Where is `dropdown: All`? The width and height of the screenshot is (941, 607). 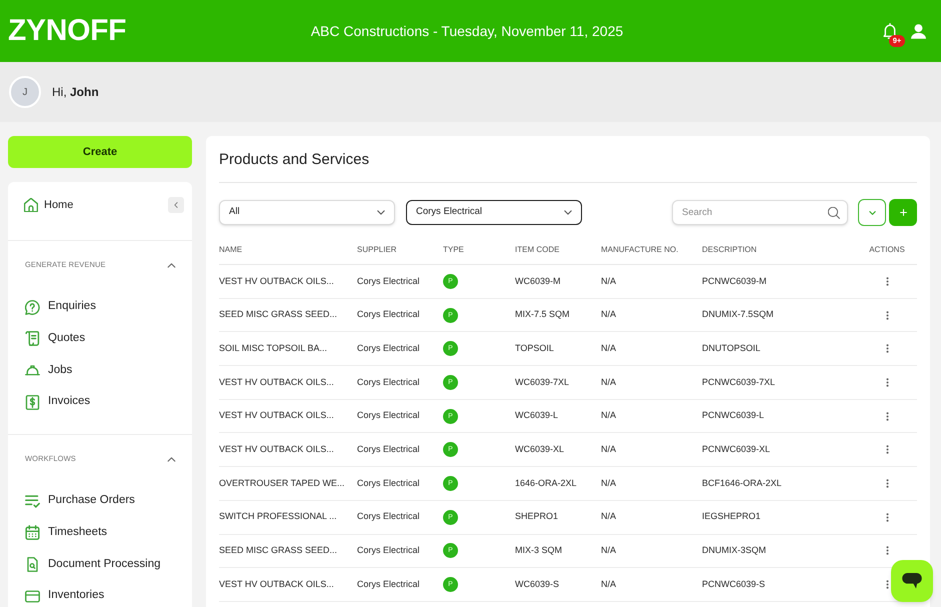 dropdown: All is located at coordinates (307, 212).